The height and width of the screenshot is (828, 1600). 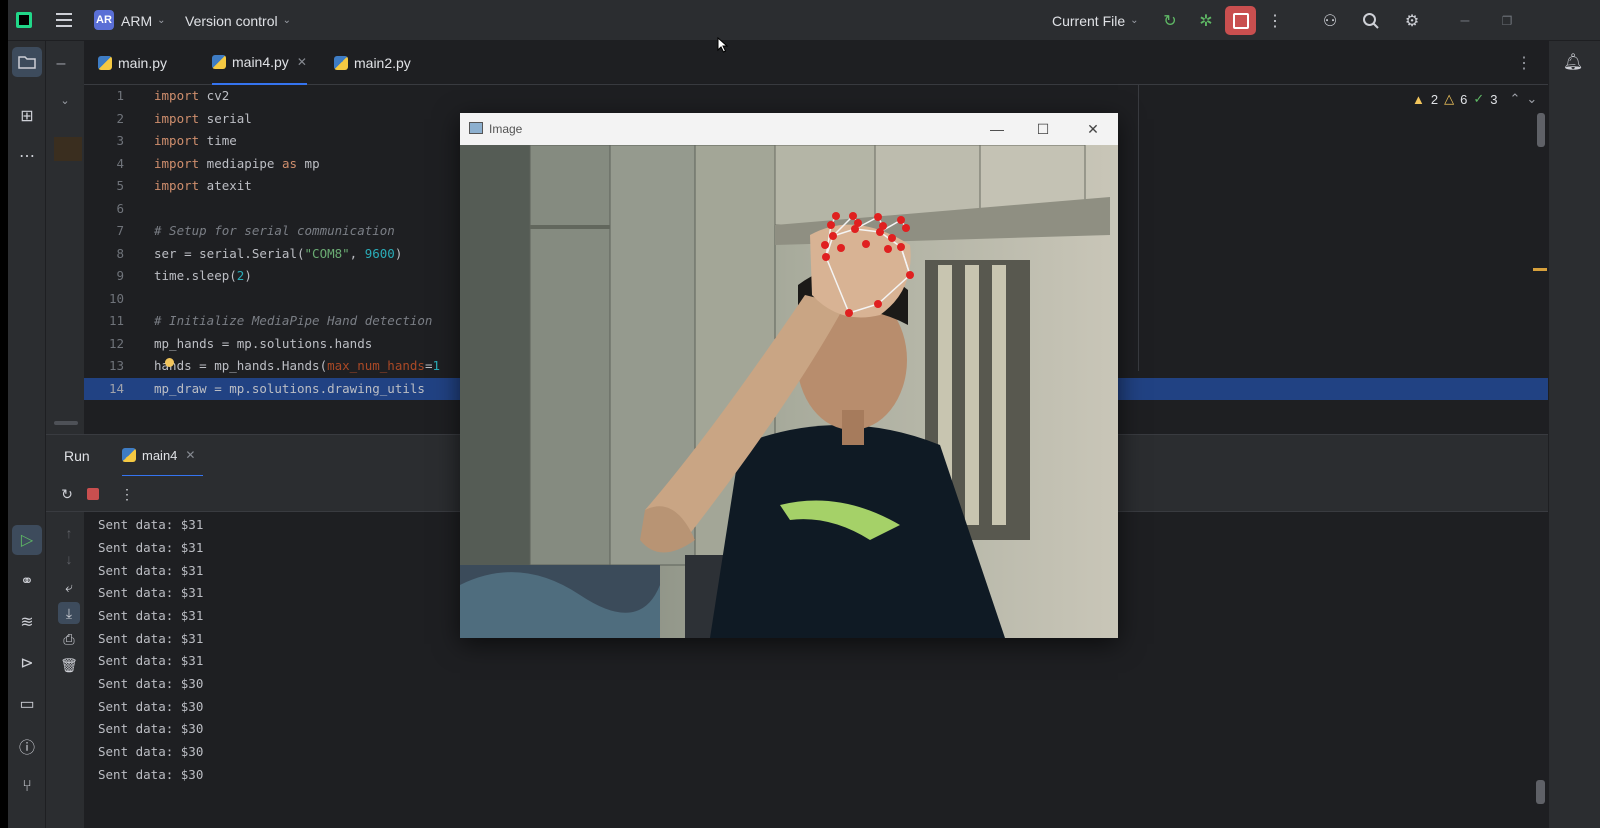 I want to click on restore-icon: ❐, so click(x=1507, y=21).